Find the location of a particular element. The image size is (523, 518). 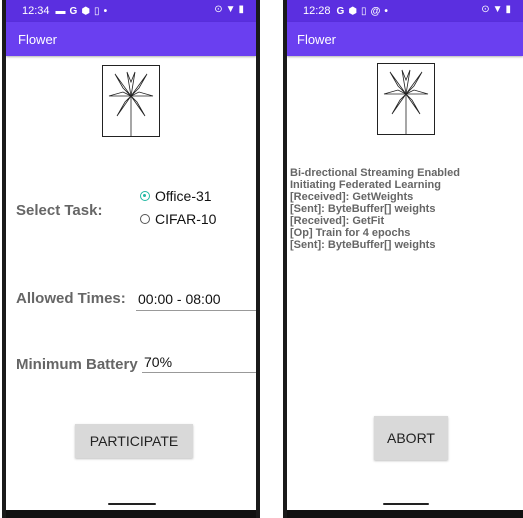

abort-button: ABORT is located at coordinates (411, 438).